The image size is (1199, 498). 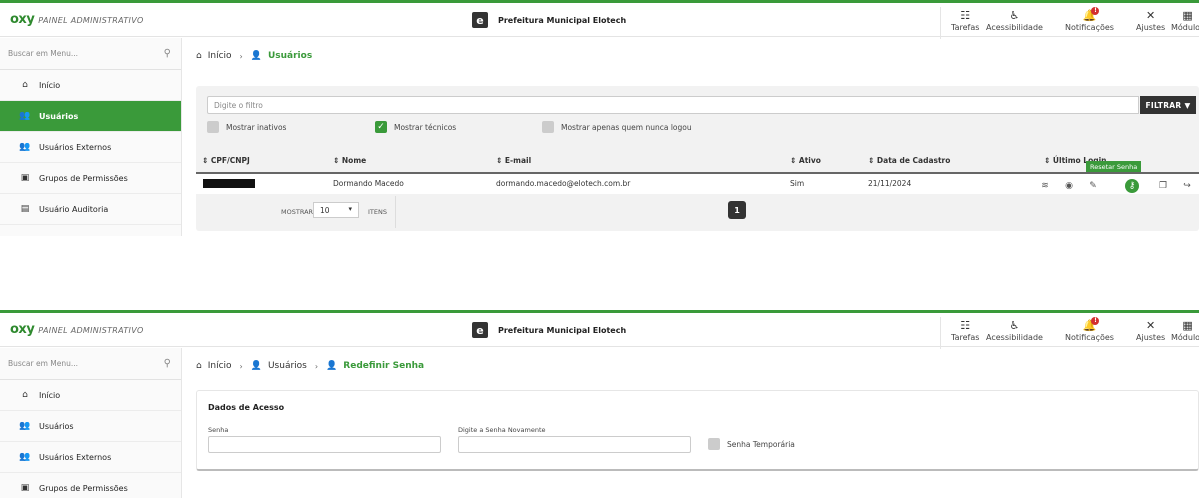 What do you see at coordinates (1045, 186) in the screenshot?
I see `layers-icon: ≋` at bounding box center [1045, 186].